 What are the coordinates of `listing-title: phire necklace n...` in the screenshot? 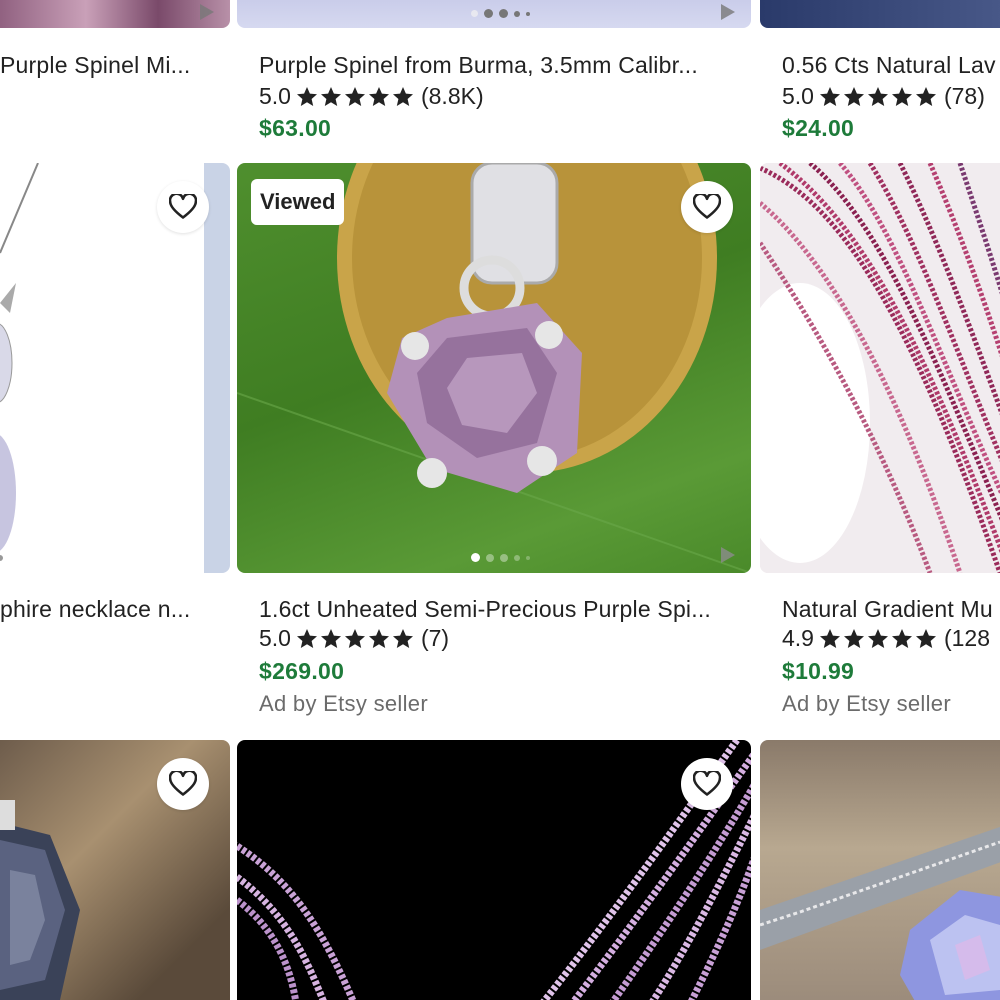 It's located at (95, 609).